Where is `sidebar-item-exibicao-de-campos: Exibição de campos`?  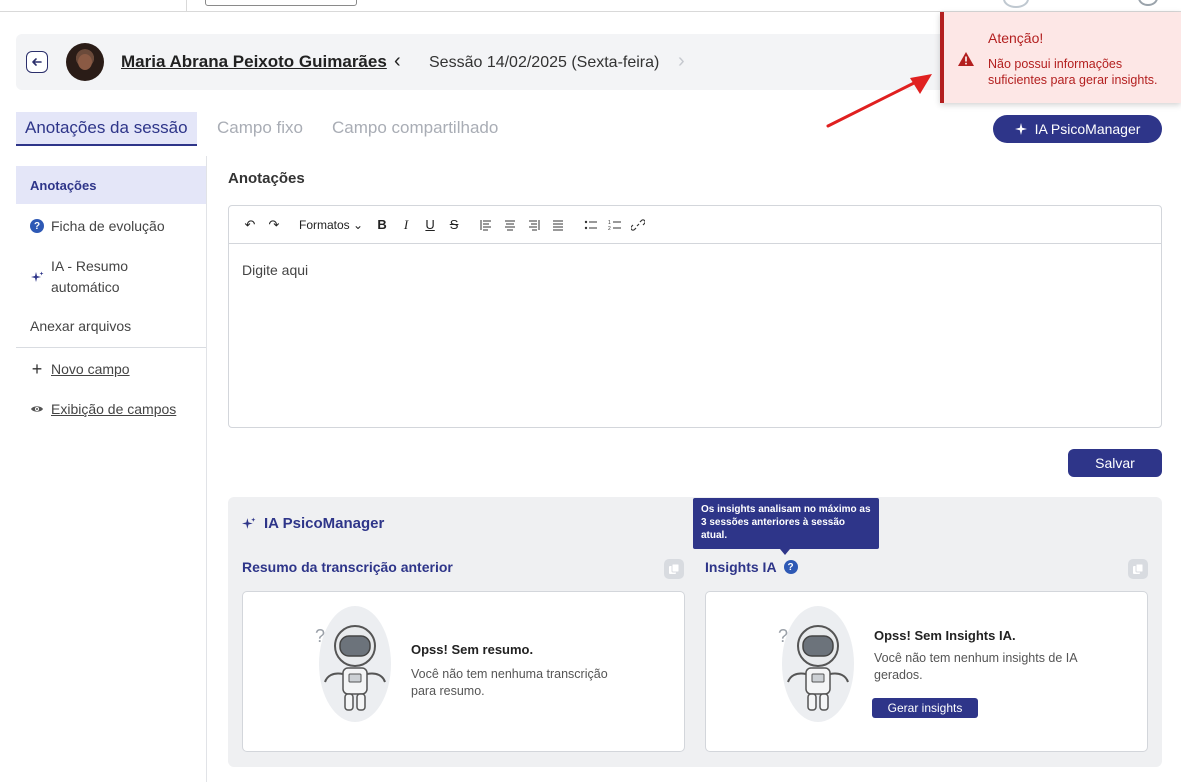
sidebar-item-exibicao-de-campos: Exibição de campos is located at coordinates (111, 409).